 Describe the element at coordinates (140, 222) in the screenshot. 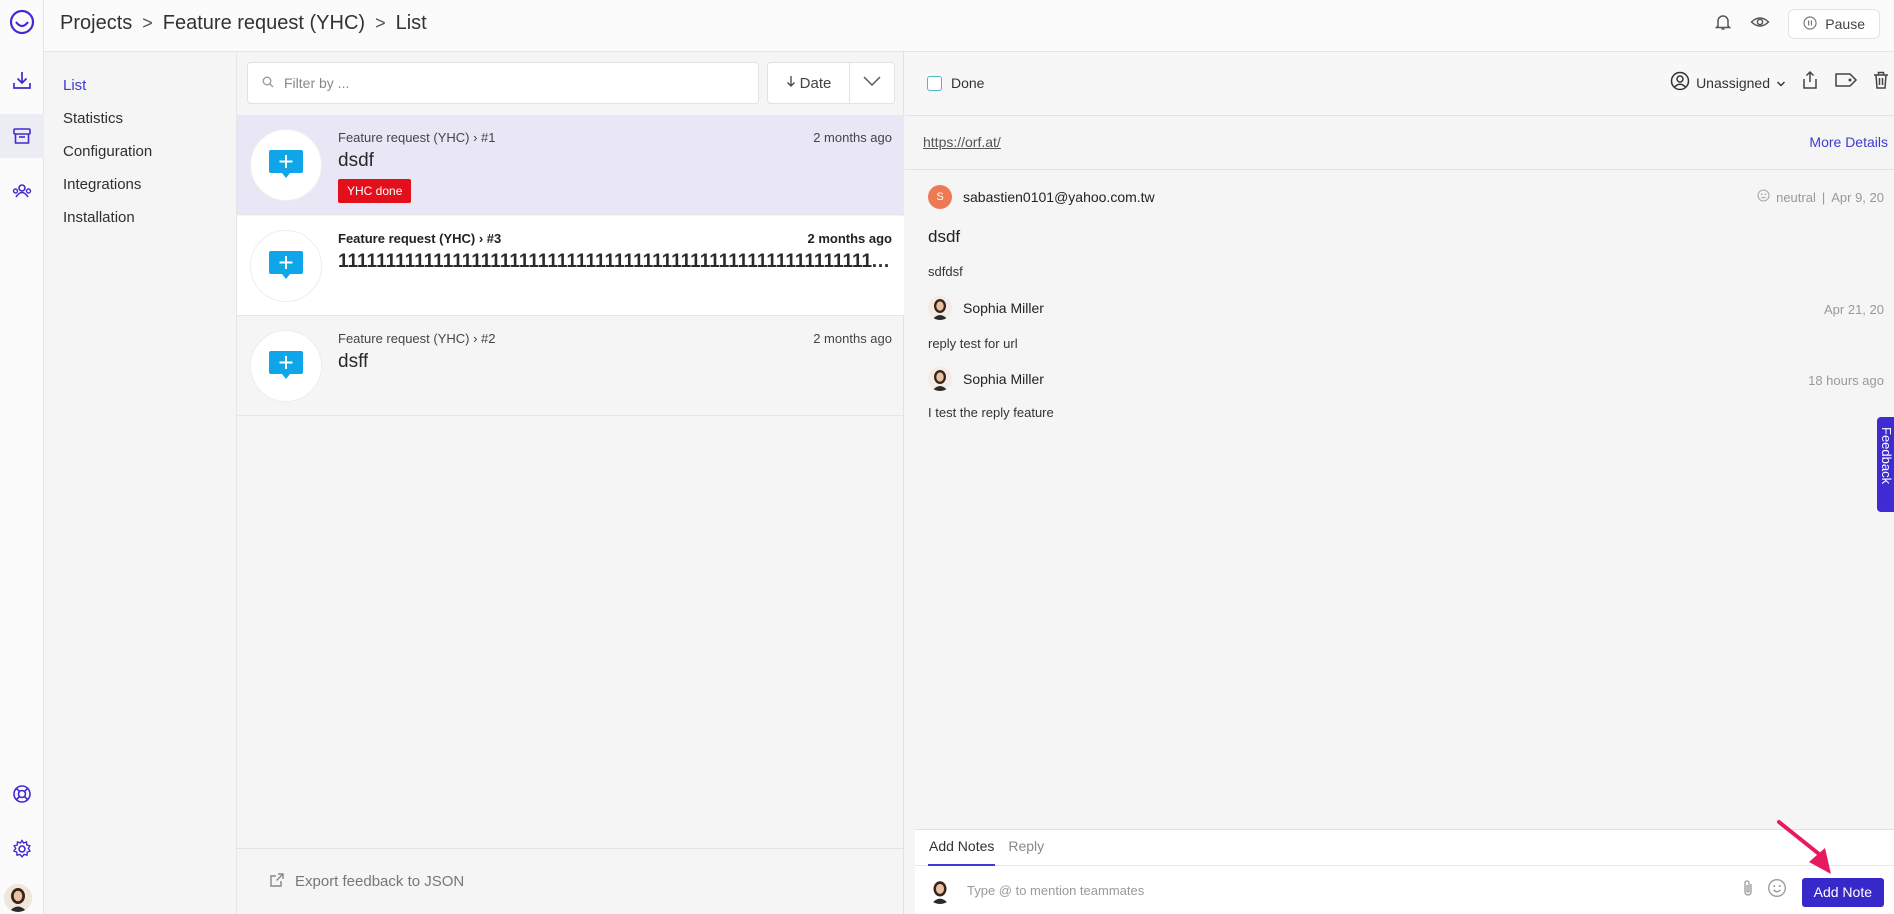

I see `subnav-item-installation: Installation` at that location.